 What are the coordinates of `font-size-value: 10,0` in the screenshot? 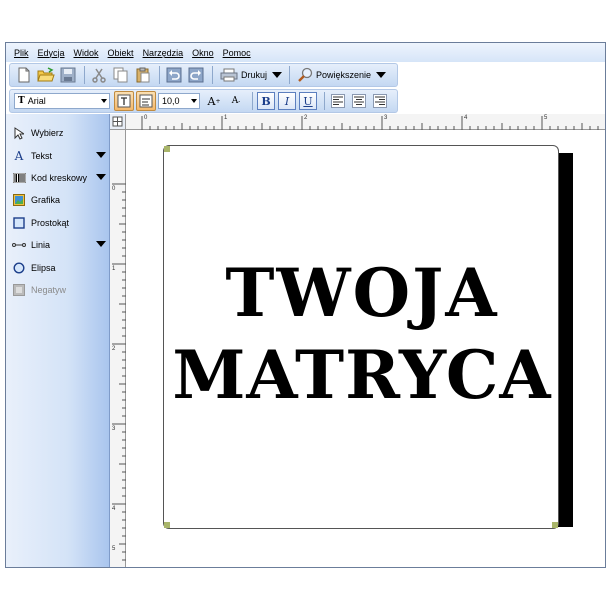 It's located at (171, 101).